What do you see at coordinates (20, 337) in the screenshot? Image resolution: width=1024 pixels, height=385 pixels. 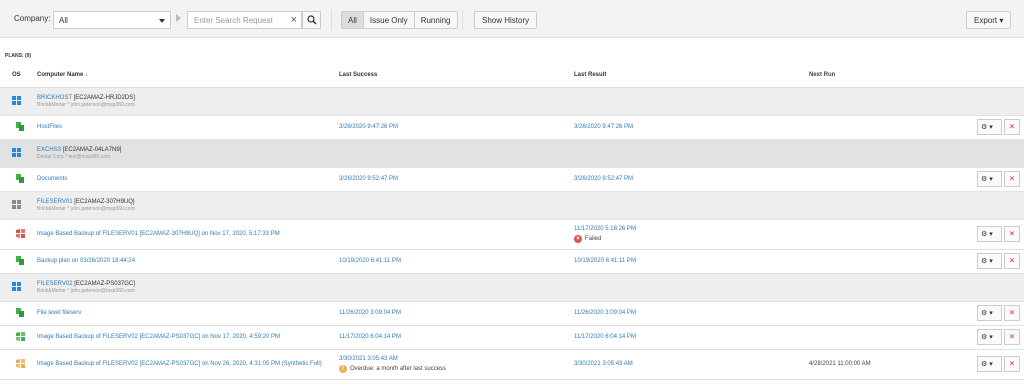 I see `image-backup-green-icon` at bounding box center [20, 337].